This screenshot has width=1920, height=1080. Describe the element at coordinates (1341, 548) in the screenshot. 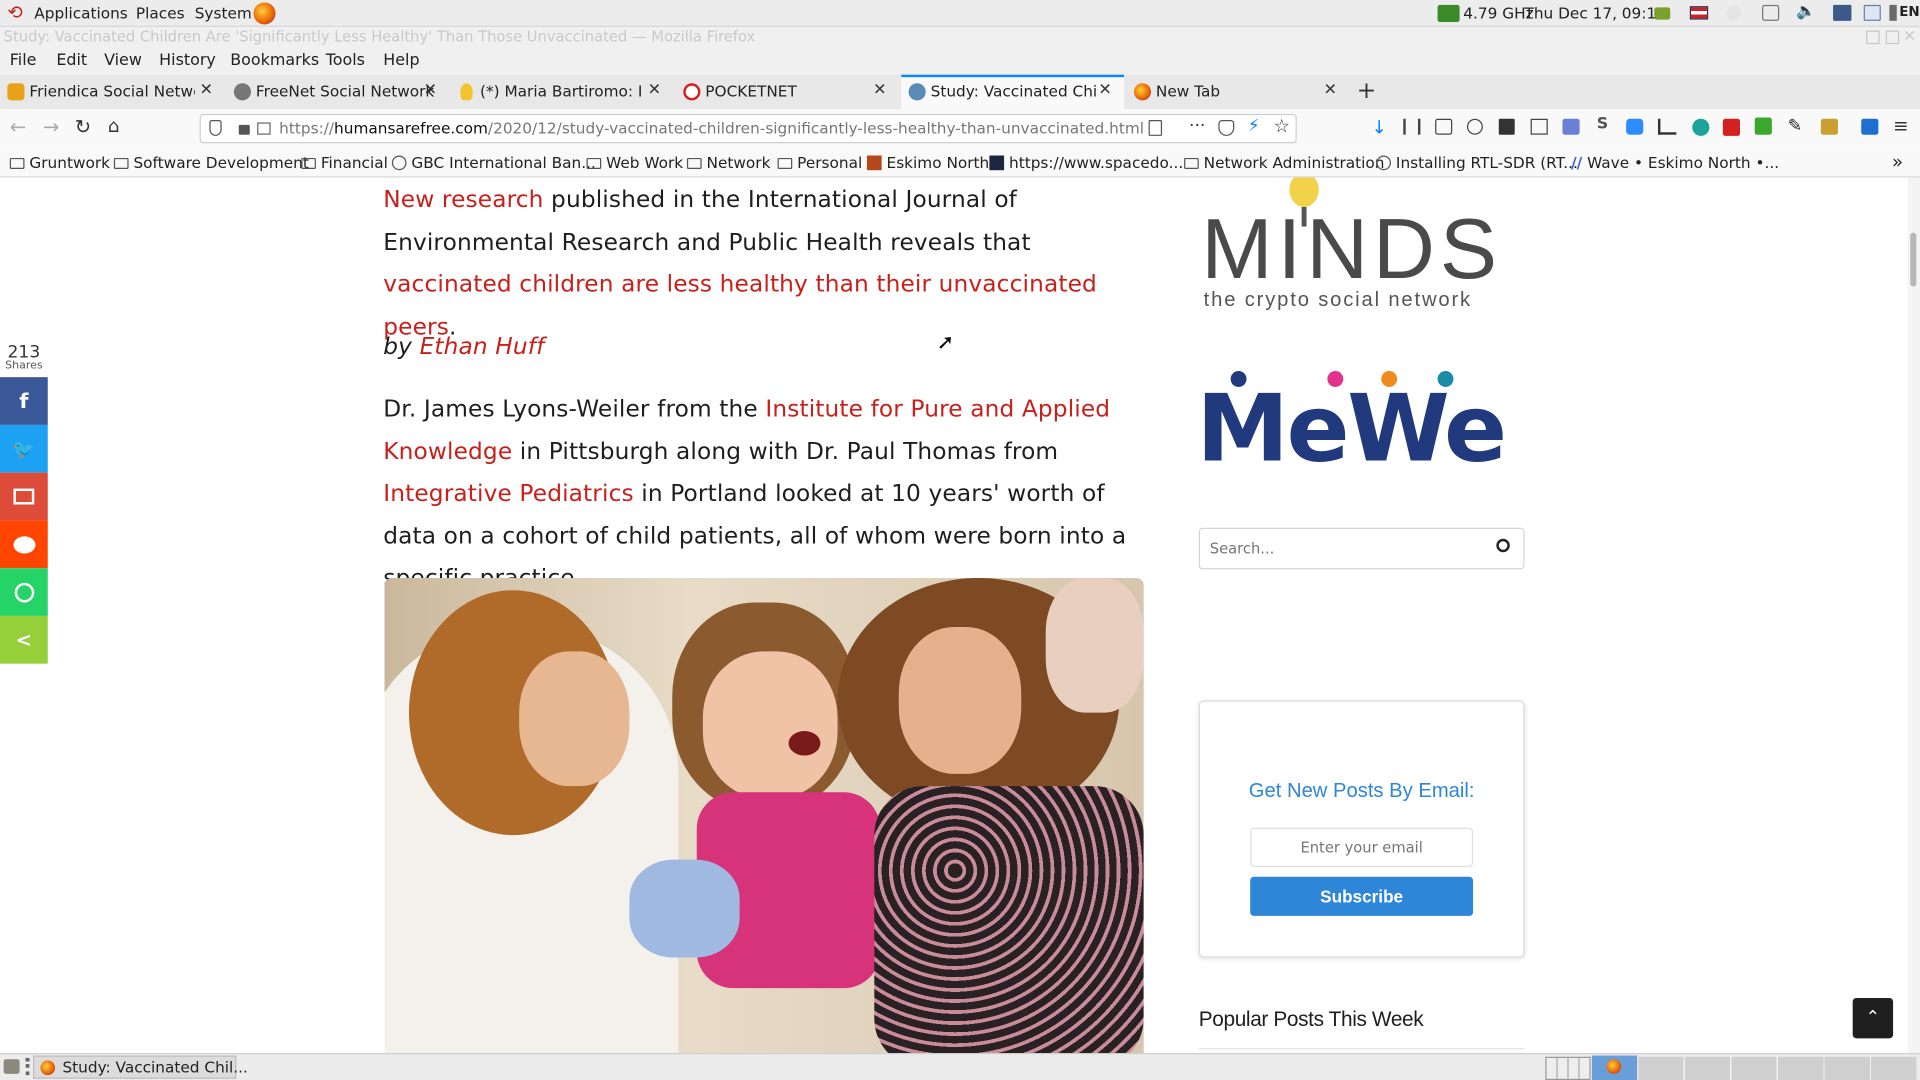

I see `search-input` at that location.